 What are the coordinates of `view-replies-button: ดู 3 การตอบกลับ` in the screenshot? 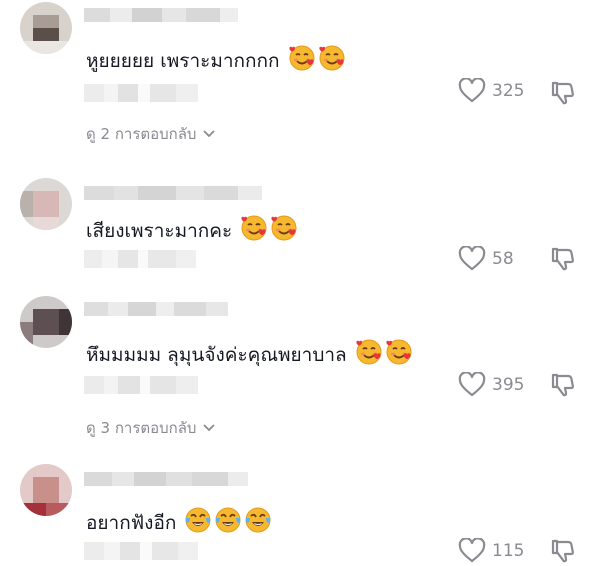 It's located at (151, 428).